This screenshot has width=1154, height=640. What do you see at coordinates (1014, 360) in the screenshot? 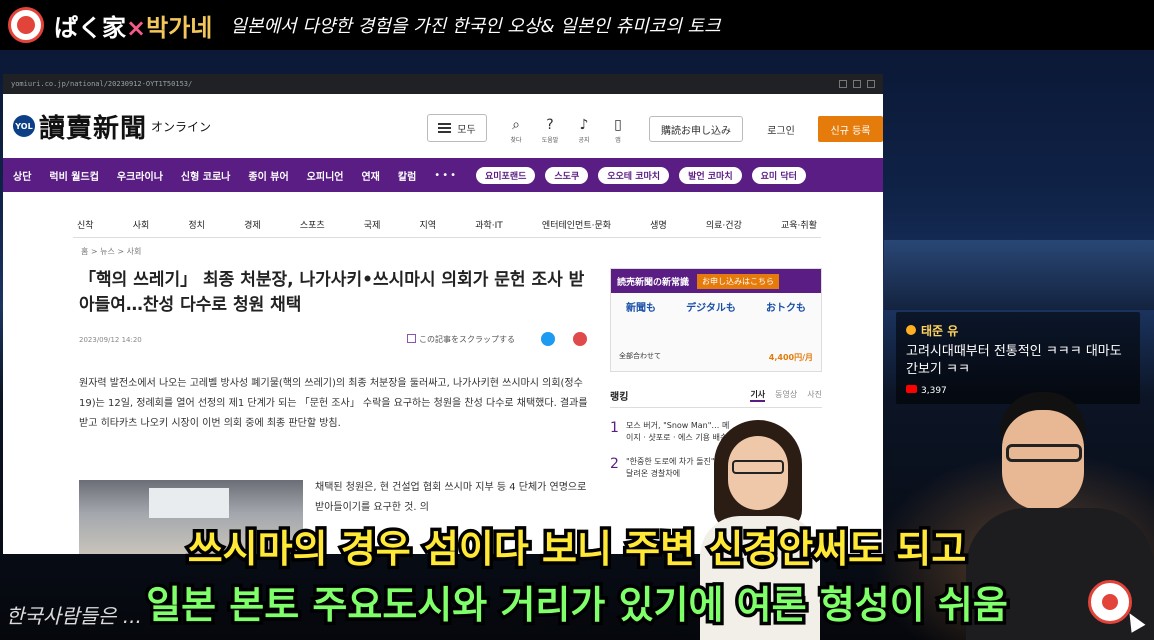
I see `chat-message-text: 고려시대때부터 전통적인 ㅋㅋㅋ 대마도 간보기 ㅋㅋ` at bounding box center [1014, 360].